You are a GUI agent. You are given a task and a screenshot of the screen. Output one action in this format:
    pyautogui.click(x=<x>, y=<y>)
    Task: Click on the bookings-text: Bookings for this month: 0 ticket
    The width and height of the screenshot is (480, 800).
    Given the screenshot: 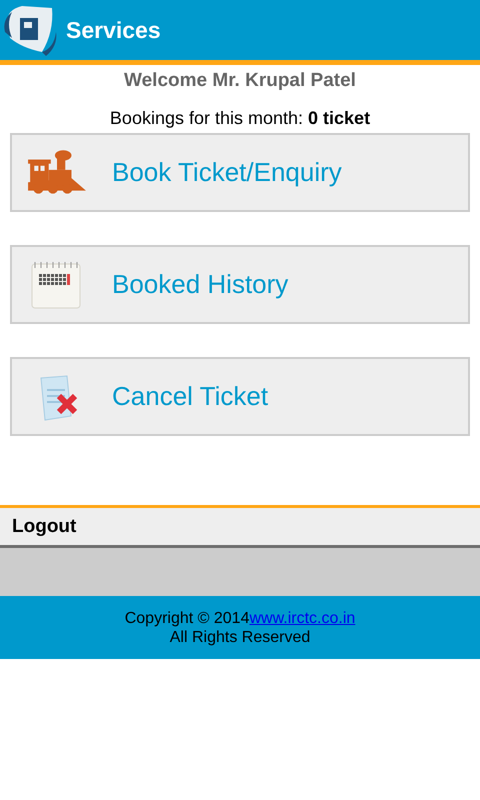 What is the action you would take?
    pyautogui.click(x=240, y=118)
    